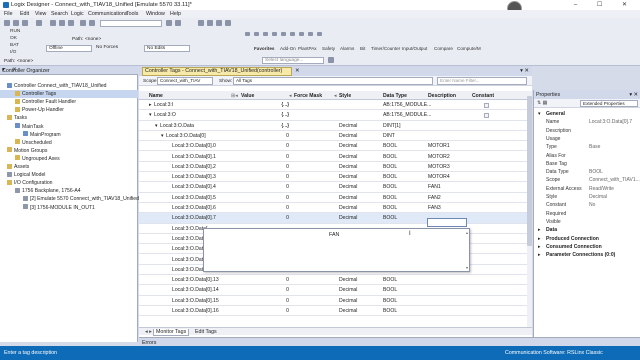  I want to click on tree-item: Tasks, so click(69, 118).